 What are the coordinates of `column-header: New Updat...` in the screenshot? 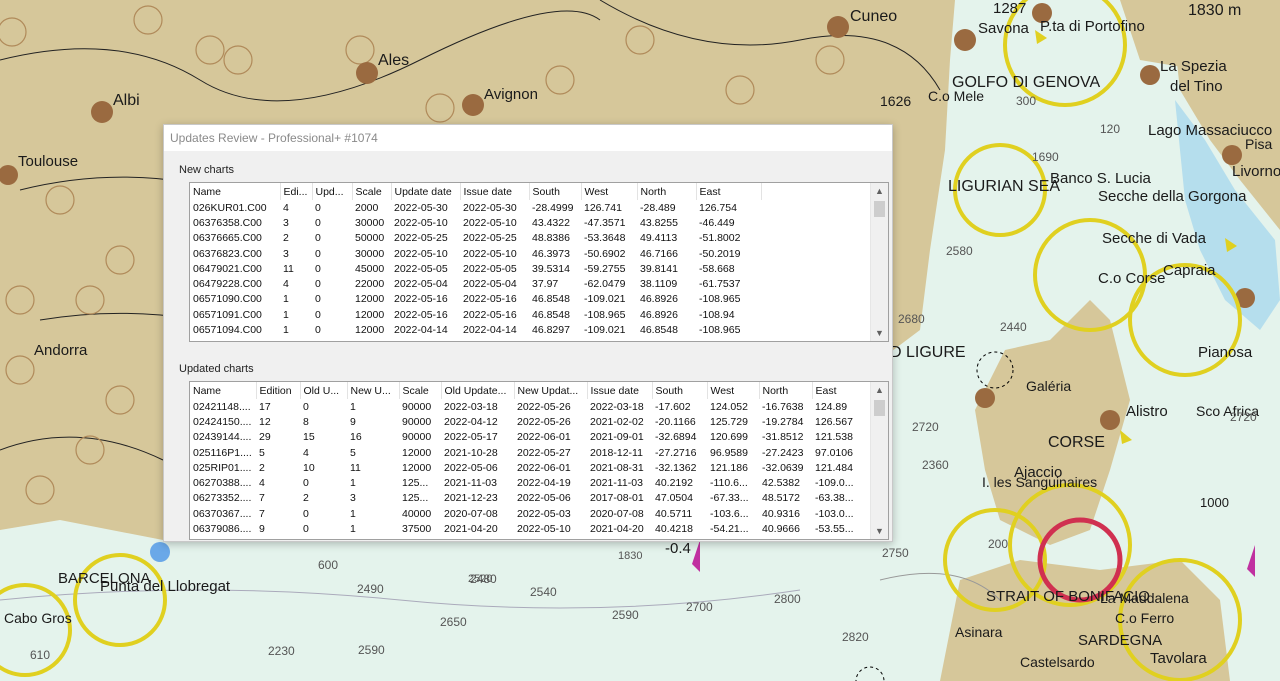 It's located at (551, 390).